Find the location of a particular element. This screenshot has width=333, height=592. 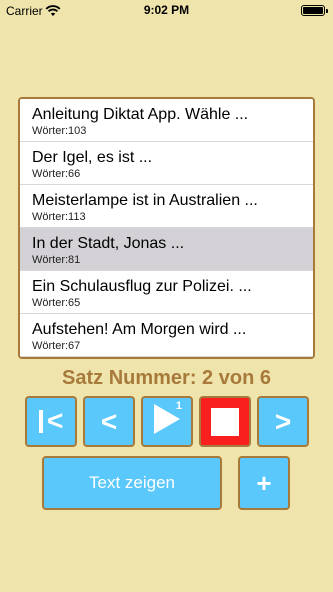

status-bar: Carrier 9:02 PM is located at coordinates (166, 11).